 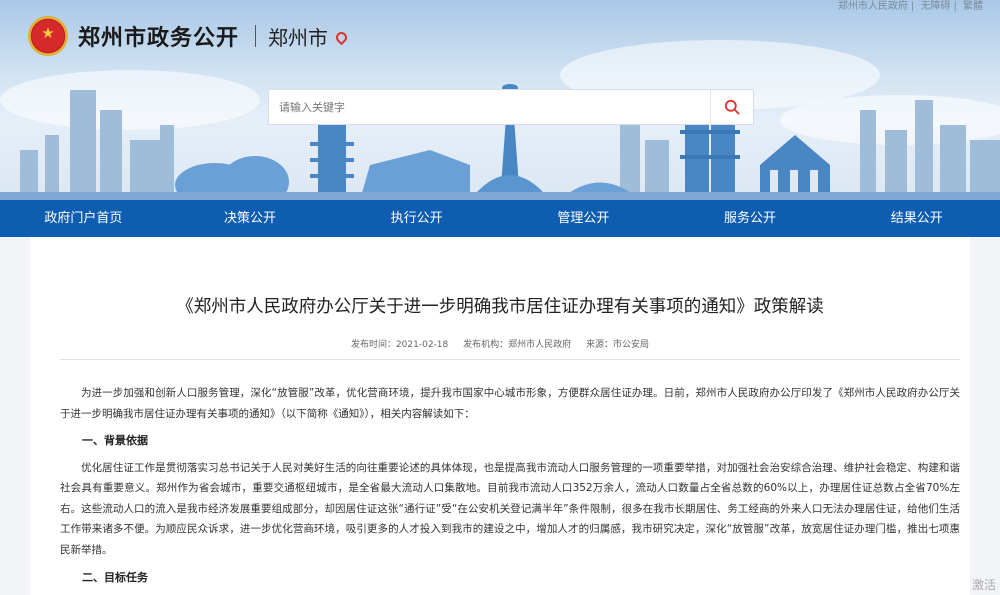 I want to click on top-links: 郑州市人民政府 | 无障碍 | 繁體, so click(x=910, y=6).